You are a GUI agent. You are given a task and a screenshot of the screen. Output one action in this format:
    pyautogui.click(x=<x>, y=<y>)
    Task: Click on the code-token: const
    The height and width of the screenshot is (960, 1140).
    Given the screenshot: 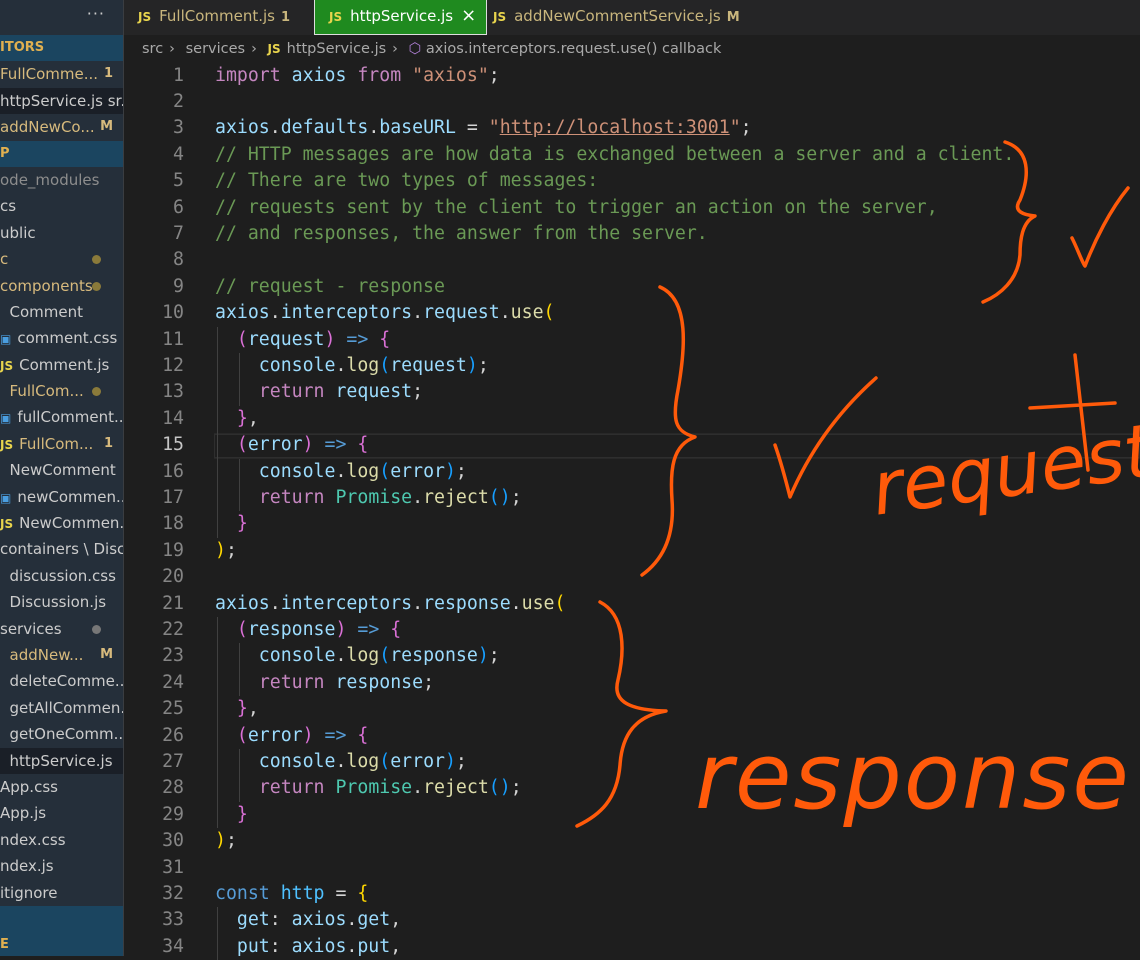 What is the action you would take?
    pyautogui.click(x=242, y=893)
    